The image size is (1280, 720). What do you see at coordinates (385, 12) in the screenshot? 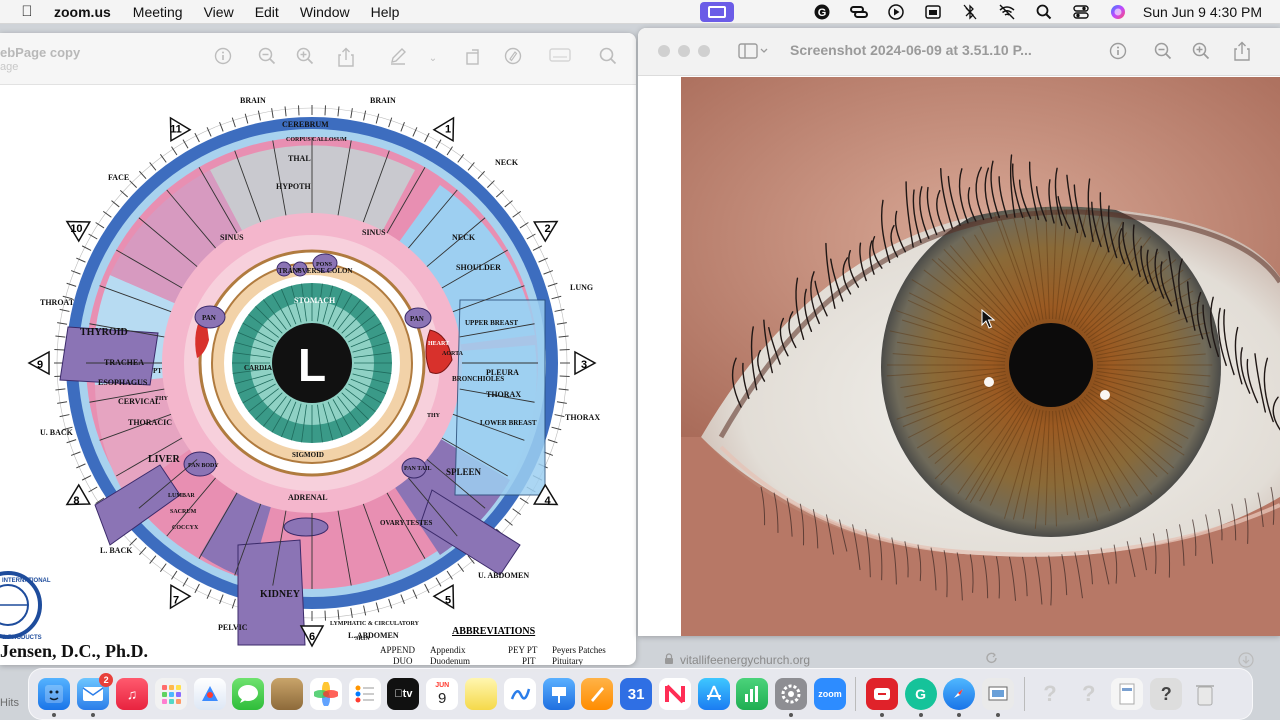
I see `menu-help: Help` at bounding box center [385, 12].